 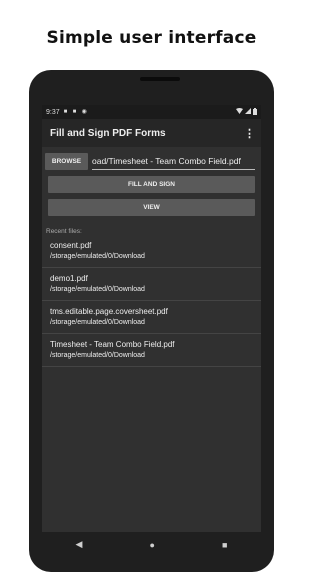 What do you see at coordinates (71, 245) in the screenshot?
I see `file-name: consent.pdf` at bounding box center [71, 245].